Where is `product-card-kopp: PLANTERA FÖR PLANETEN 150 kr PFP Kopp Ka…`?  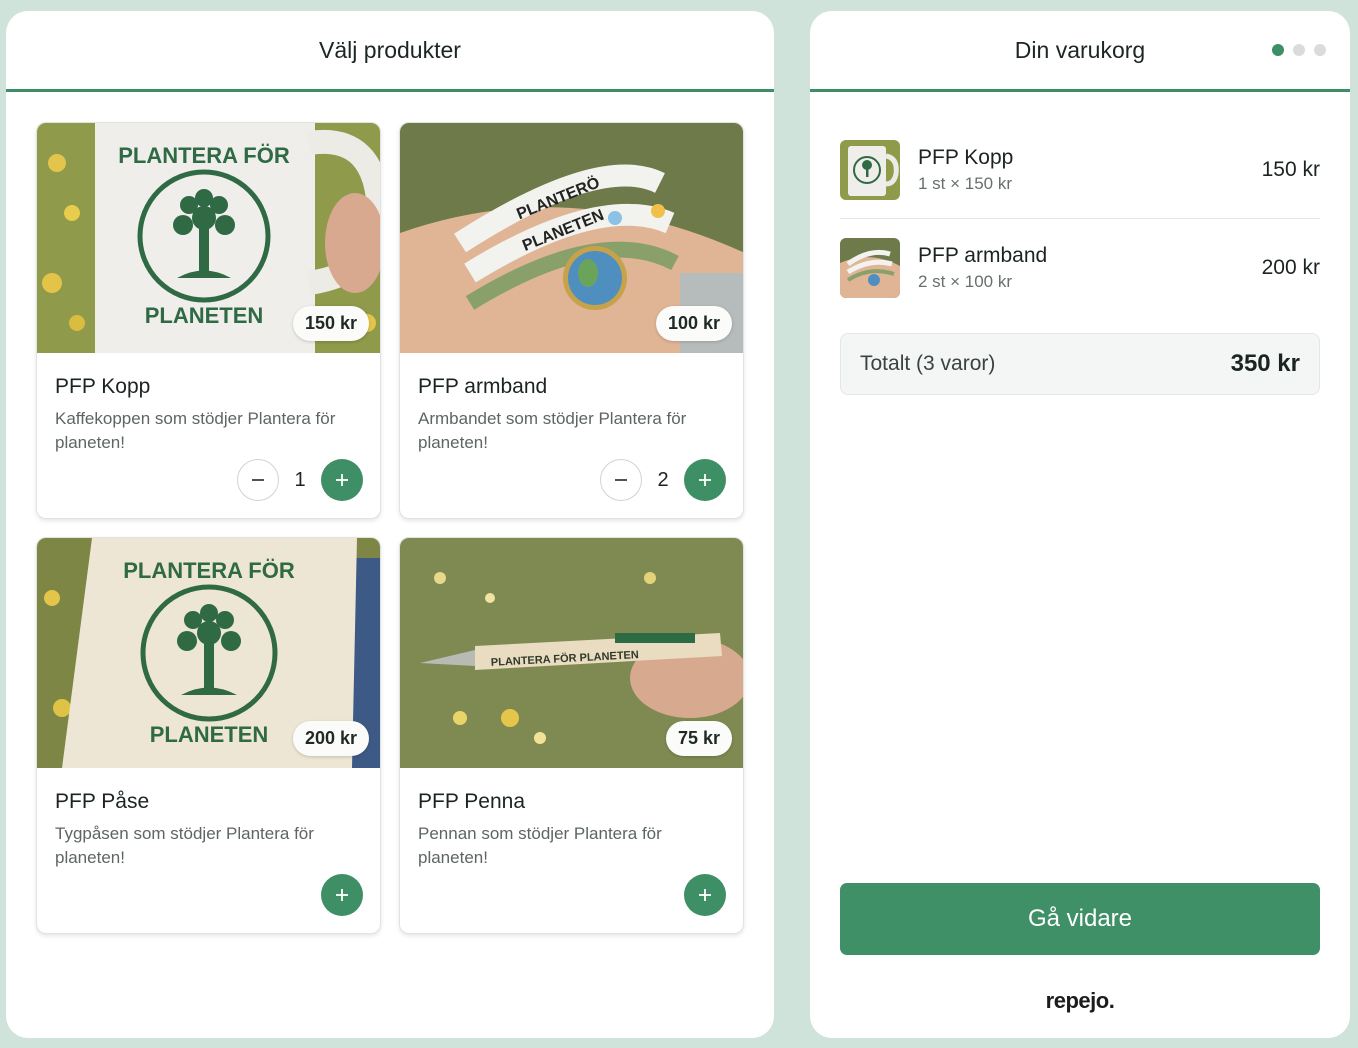
product-card-kopp: PLANTERA FÖR PLANETEN 150 kr PFP Kopp Ka… is located at coordinates (208, 320).